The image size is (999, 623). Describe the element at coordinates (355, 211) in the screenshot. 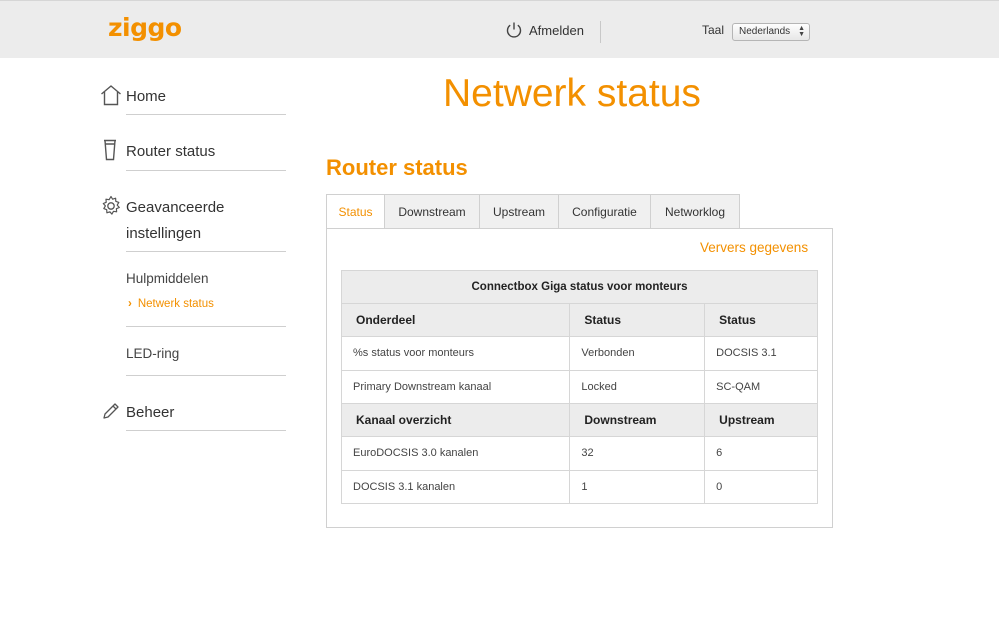

I see `tab-status: Status` at that location.